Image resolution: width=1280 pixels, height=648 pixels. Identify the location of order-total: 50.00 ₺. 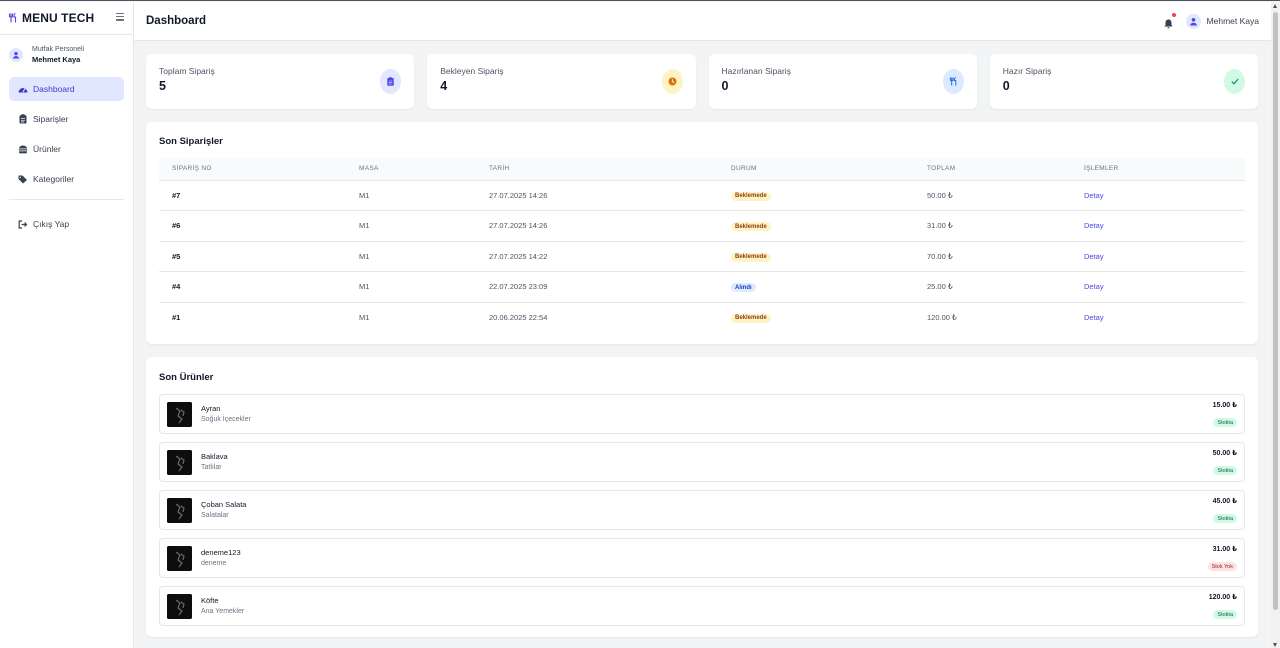
(940, 195).